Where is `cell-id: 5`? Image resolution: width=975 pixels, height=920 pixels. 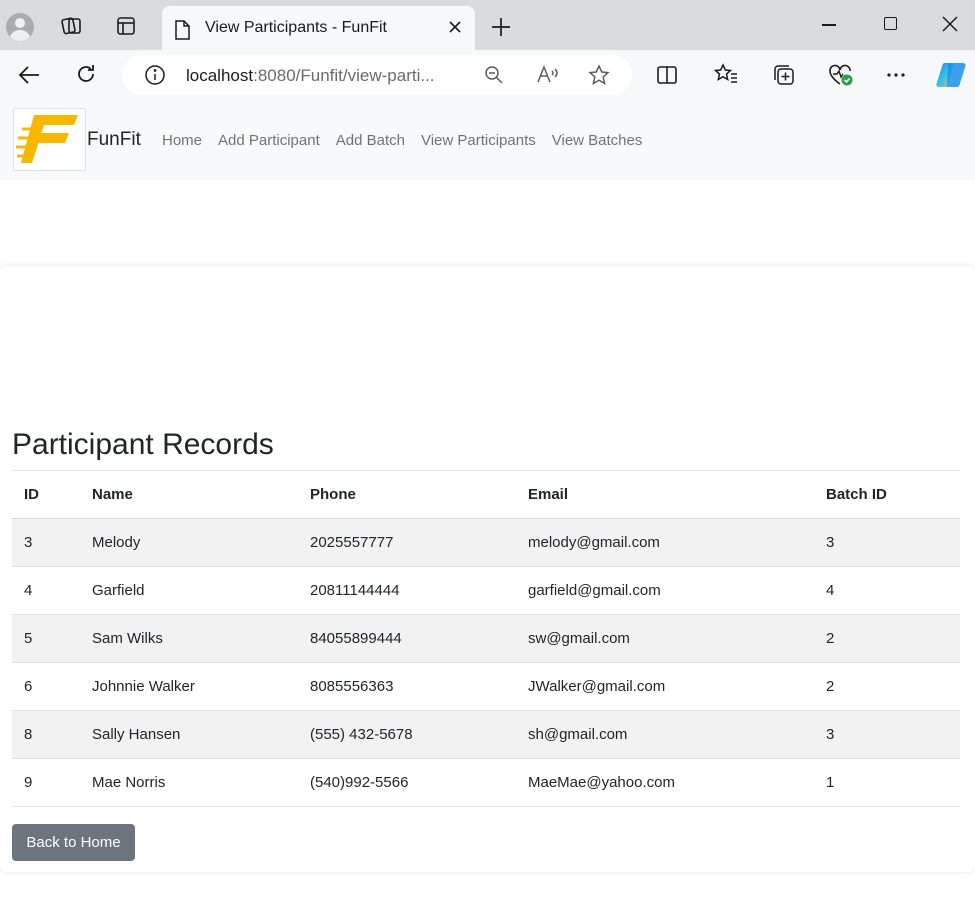
cell-id: 5 is located at coordinates (46, 638).